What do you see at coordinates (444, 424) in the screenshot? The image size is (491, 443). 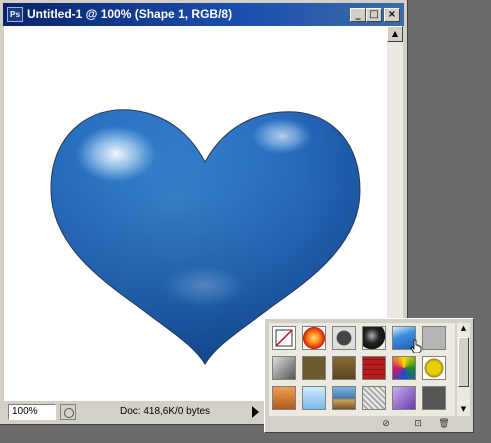 I see `delete-style-icon: 🗑` at bounding box center [444, 424].